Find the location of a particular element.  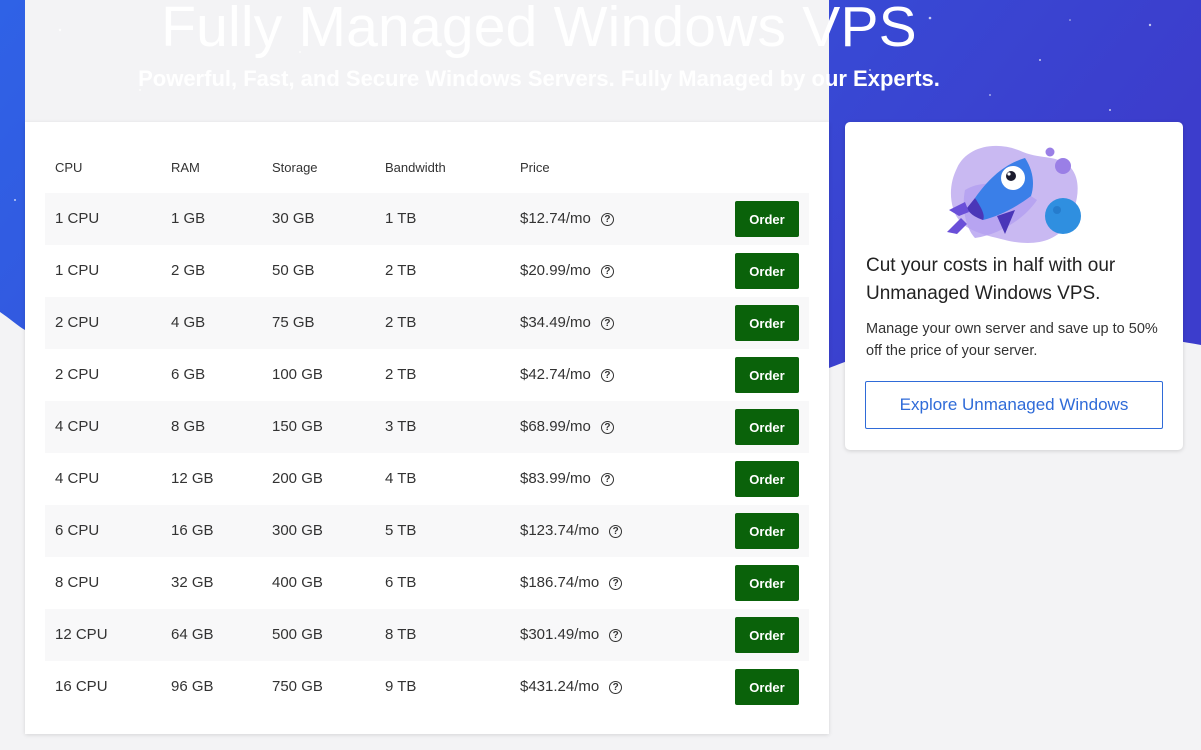

price-value: $431.24/mo is located at coordinates (560, 686).